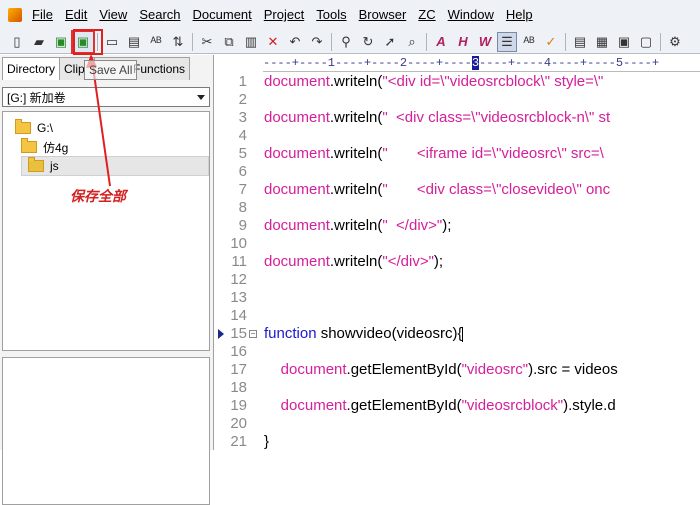  Describe the element at coordinates (39, 42) in the screenshot. I see `open-folder-button: ▰` at that location.